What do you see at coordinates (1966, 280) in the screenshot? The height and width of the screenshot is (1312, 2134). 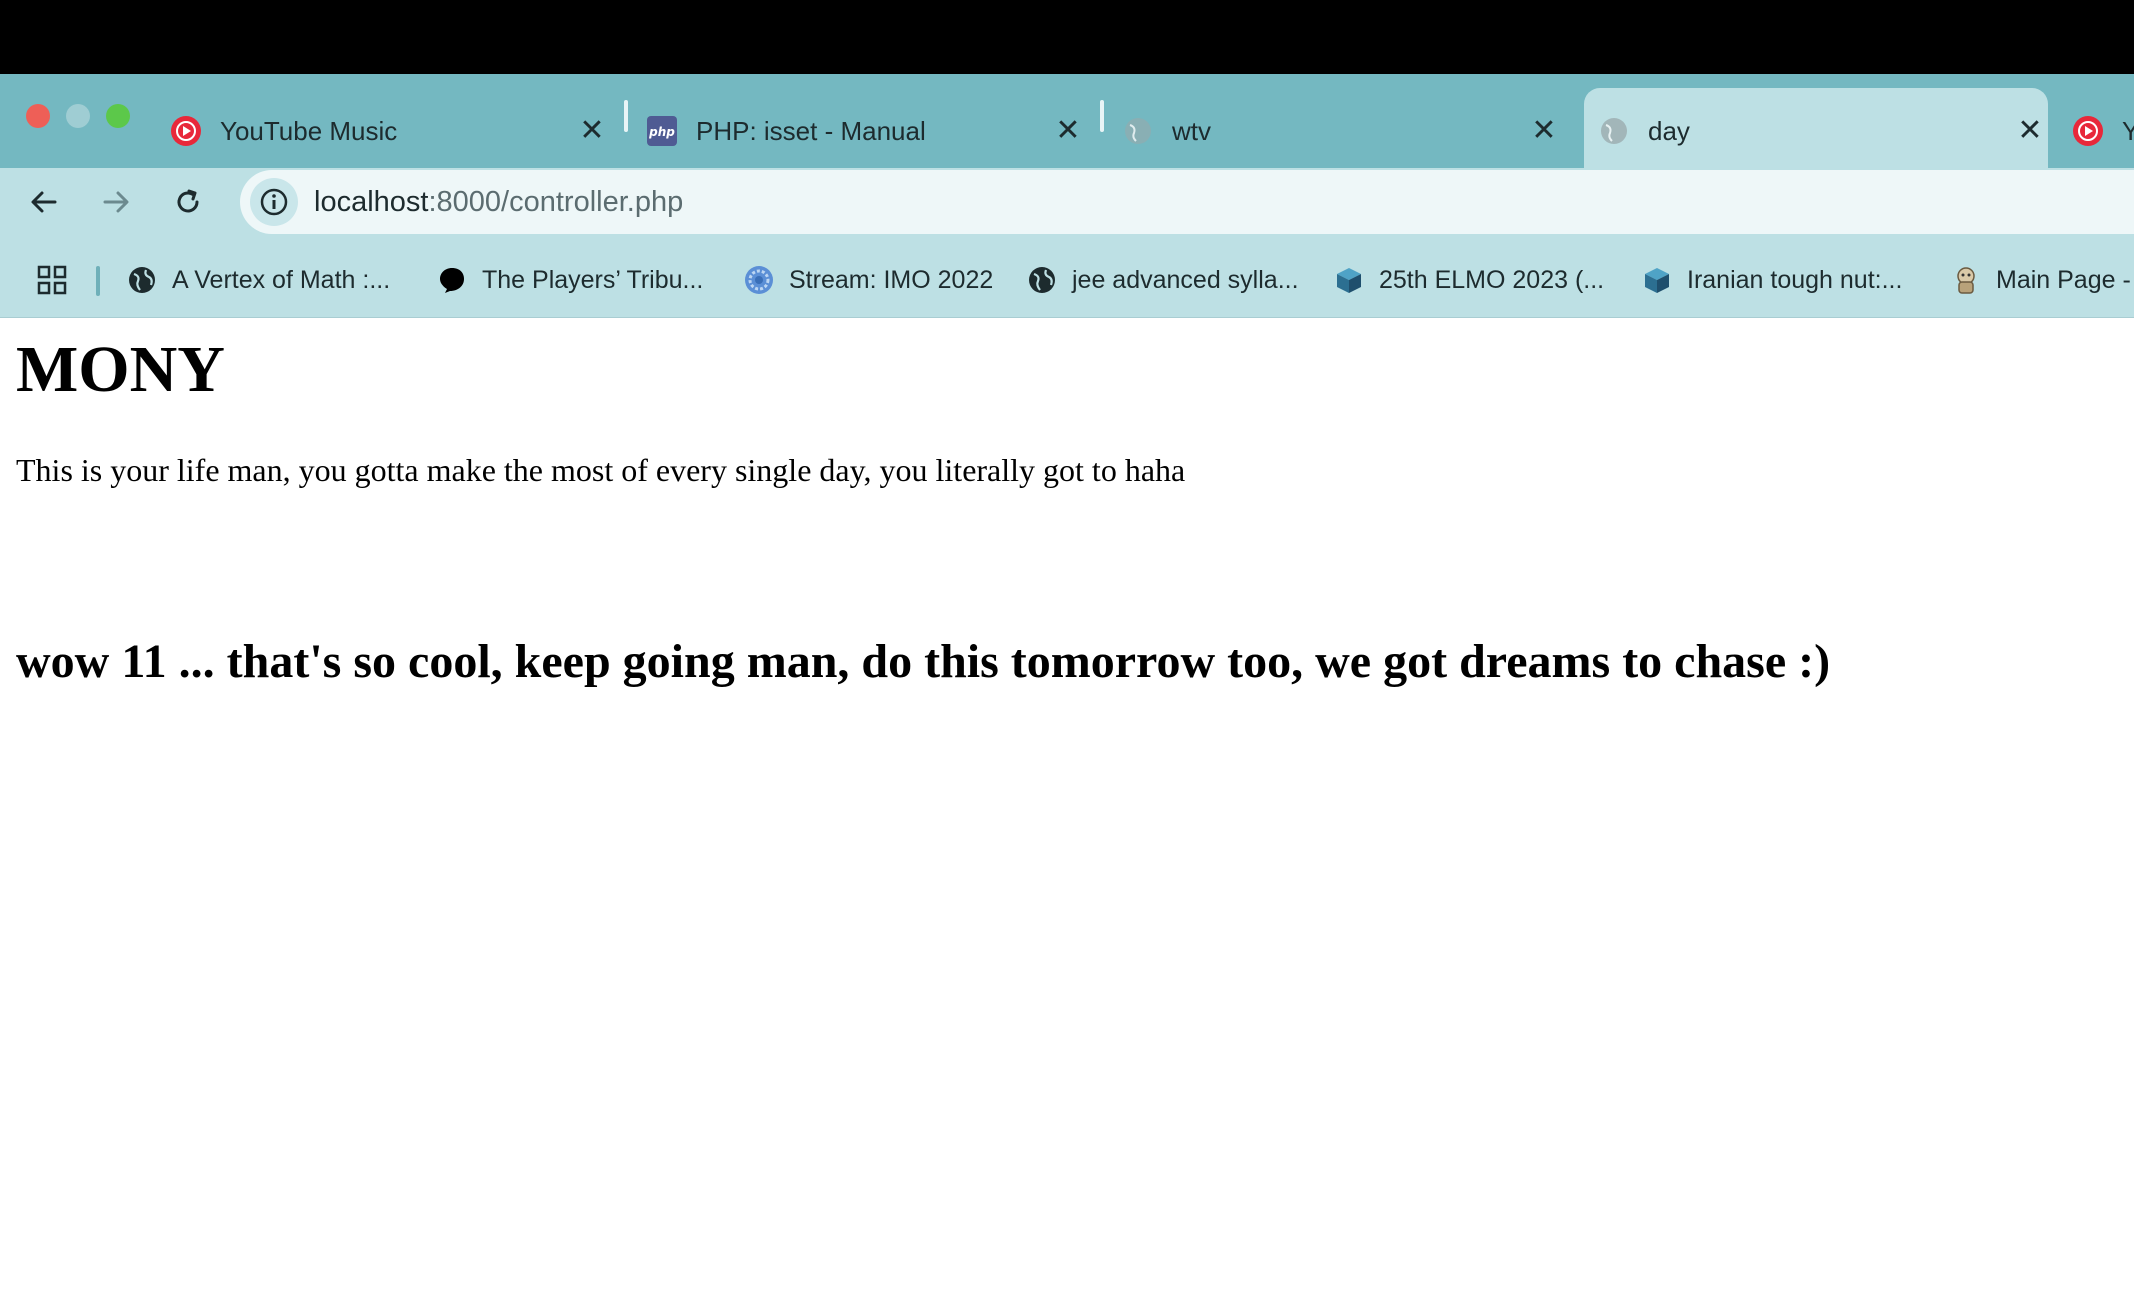 I see `wiki-icon` at bounding box center [1966, 280].